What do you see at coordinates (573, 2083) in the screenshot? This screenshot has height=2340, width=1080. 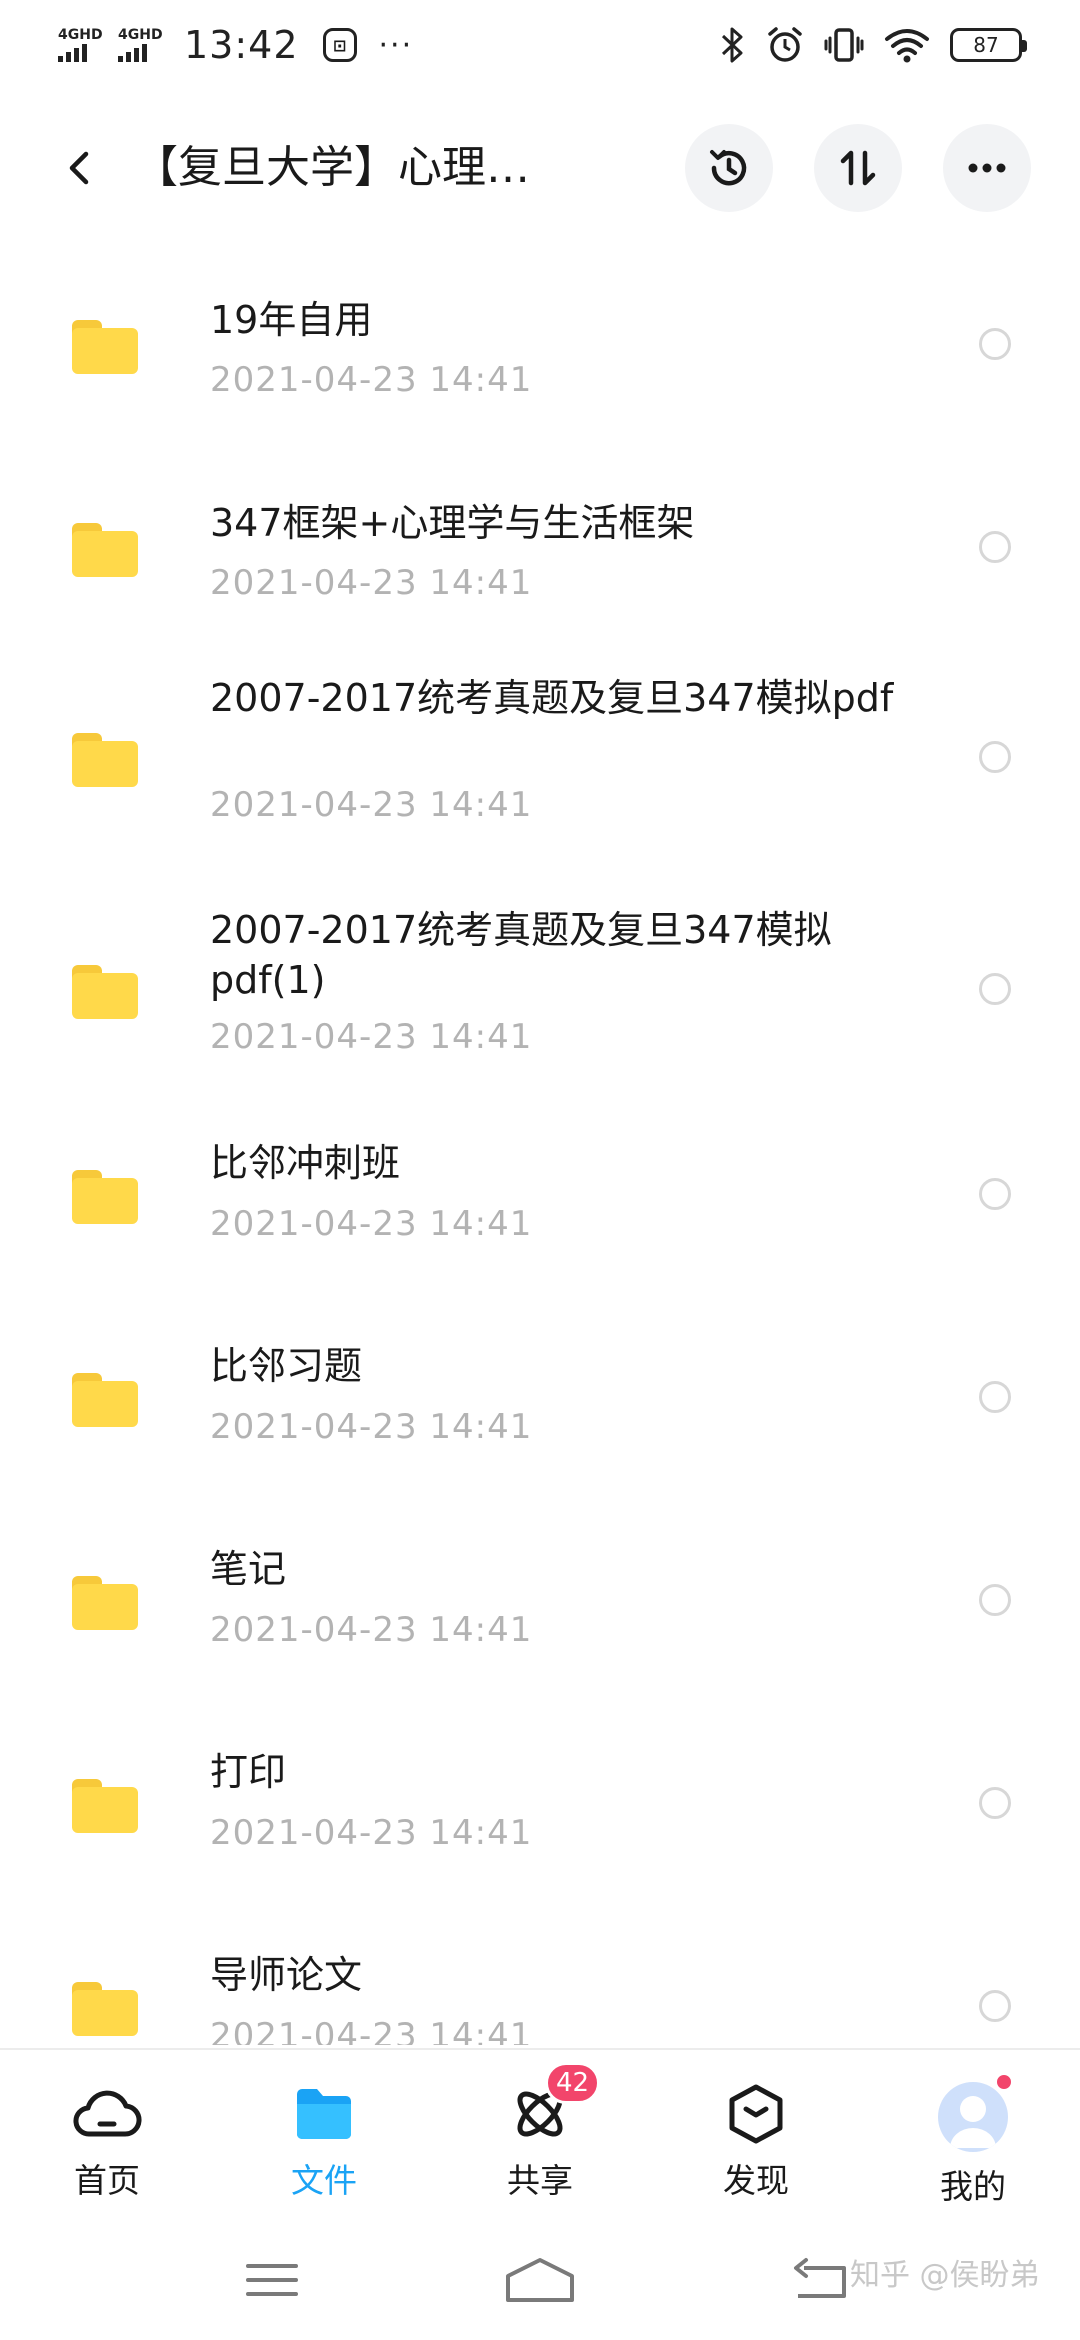 I see `share-badge: 42` at bounding box center [573, 2083].